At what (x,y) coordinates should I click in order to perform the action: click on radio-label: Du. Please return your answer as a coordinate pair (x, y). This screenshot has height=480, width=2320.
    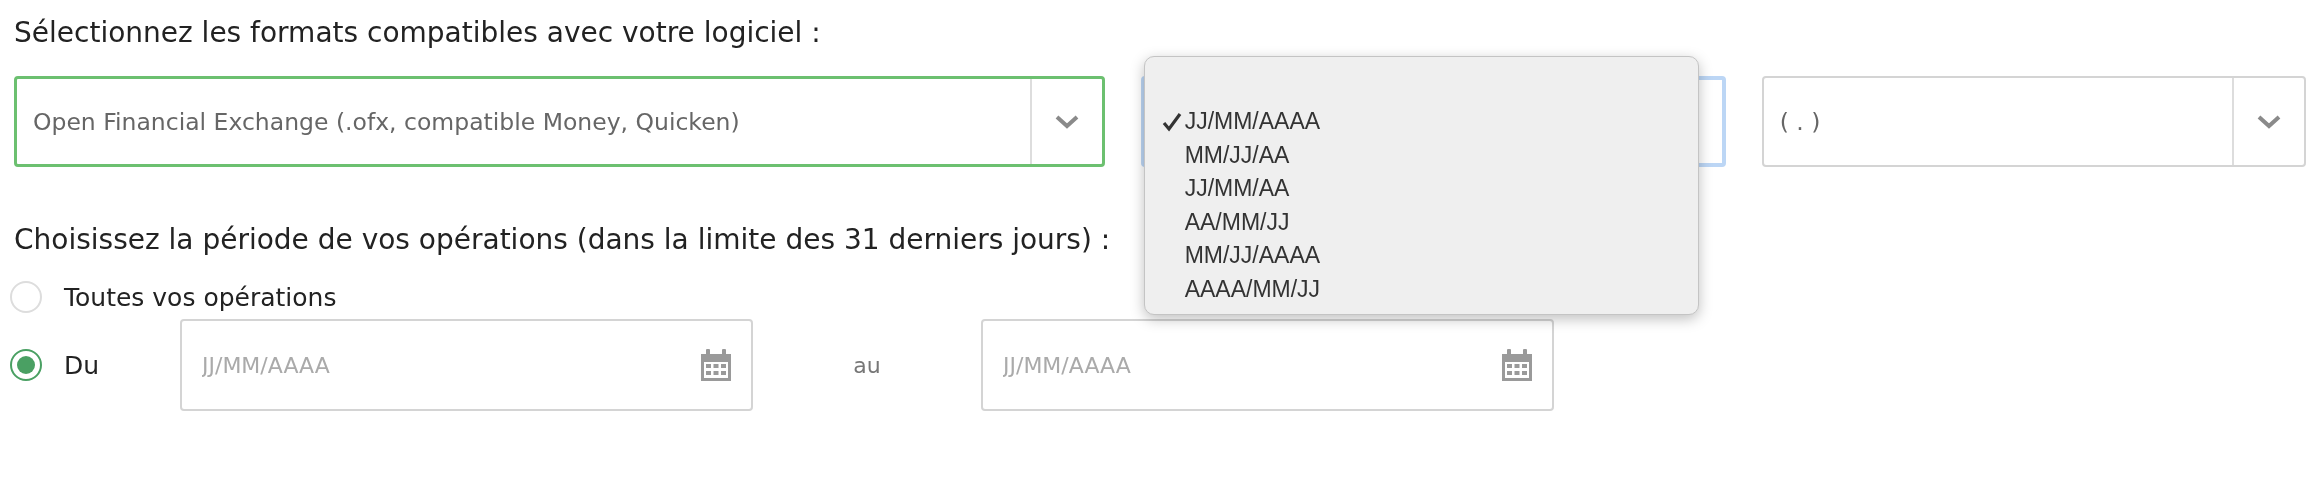
    Looking at the image, I should click on (82, 365).